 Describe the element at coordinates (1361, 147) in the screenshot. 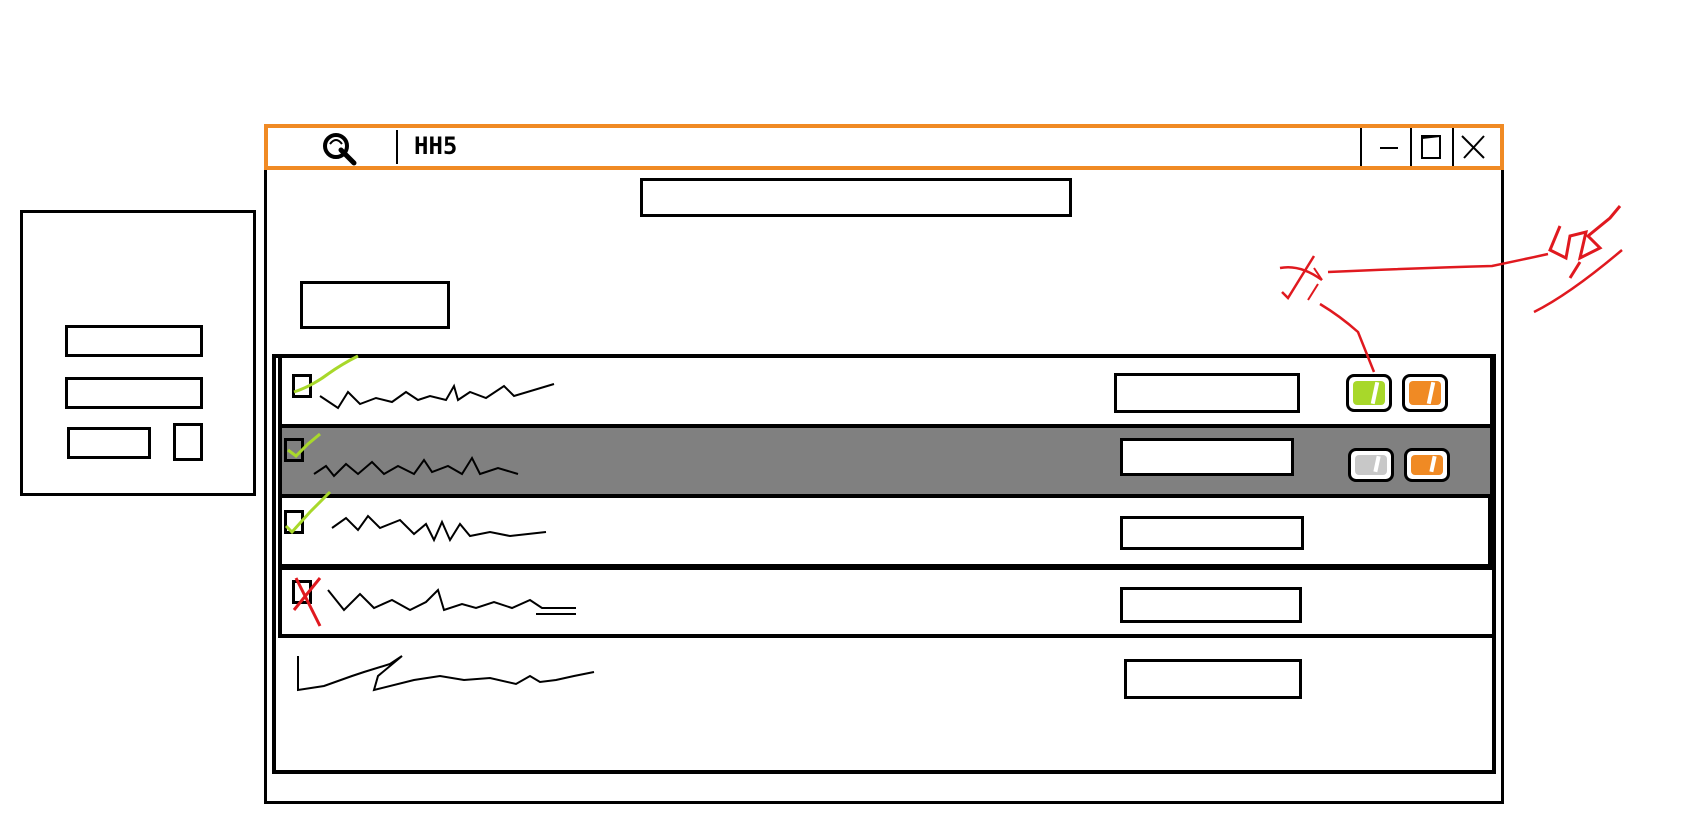

I see `controls-separator` at that location.